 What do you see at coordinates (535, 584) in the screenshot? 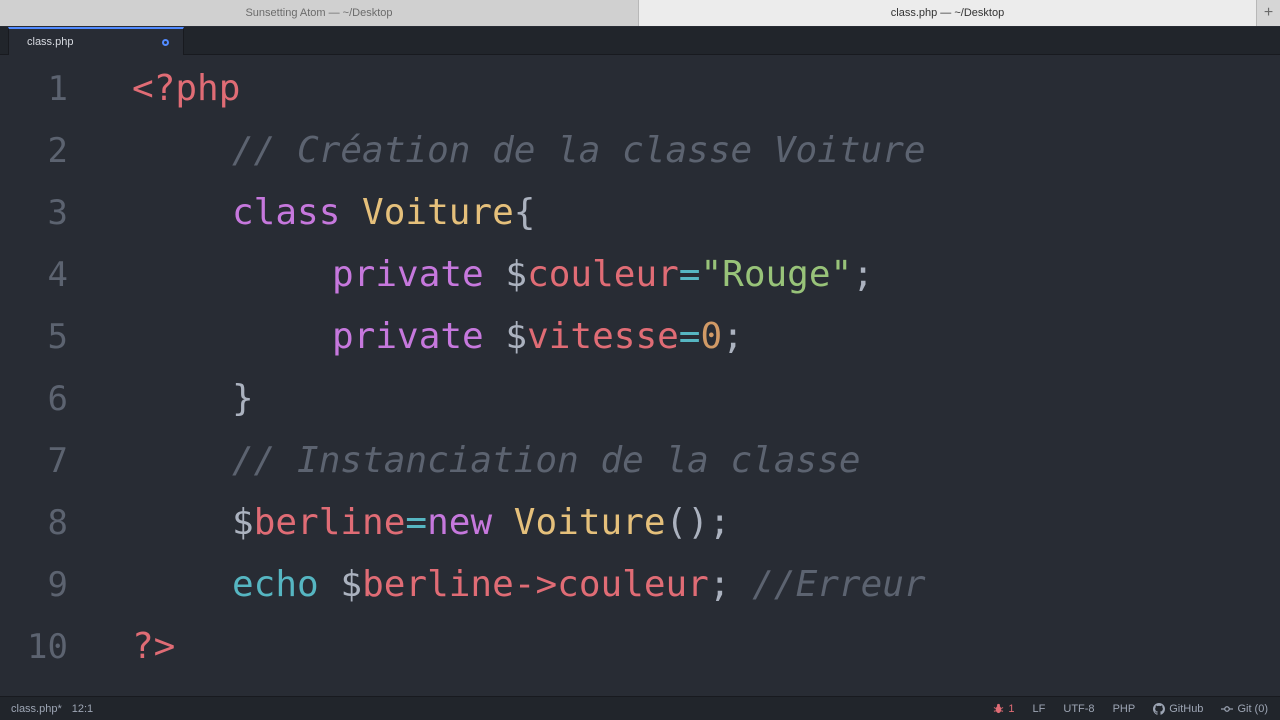
I see `code-token: ->` at bounding box center [535, 584].